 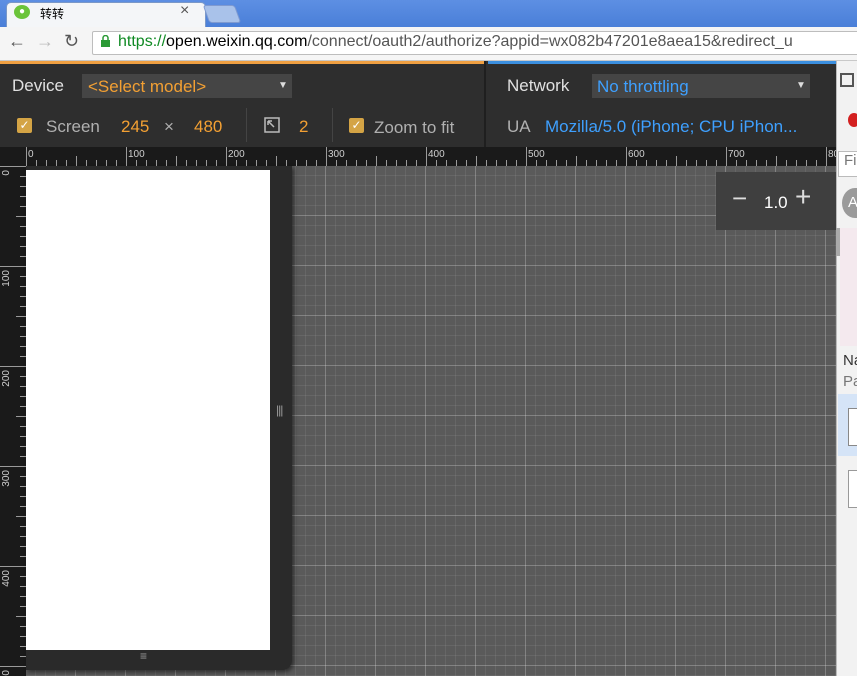 What do you see at coordinates (776, 202) in the screenshot?
I see `zoom-level: 1.0` at bounding box center [776, 202].